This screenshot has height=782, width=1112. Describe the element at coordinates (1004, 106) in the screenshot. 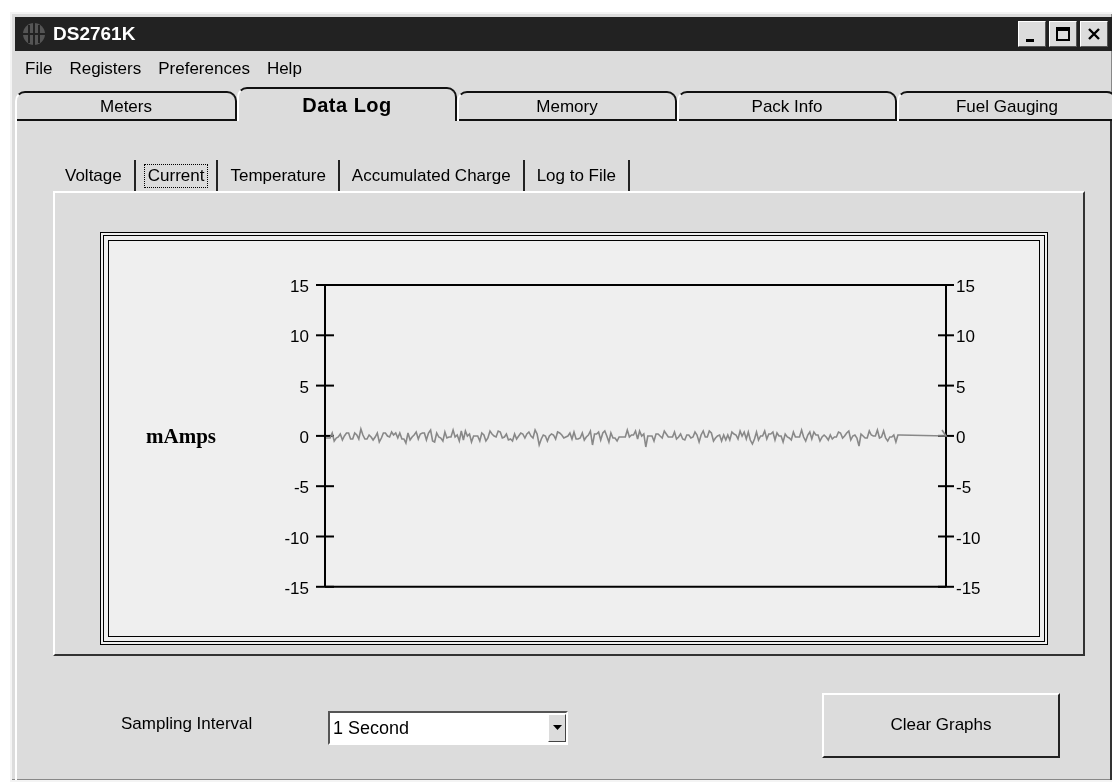

I see `tab: Fuel Gauging` at that location.